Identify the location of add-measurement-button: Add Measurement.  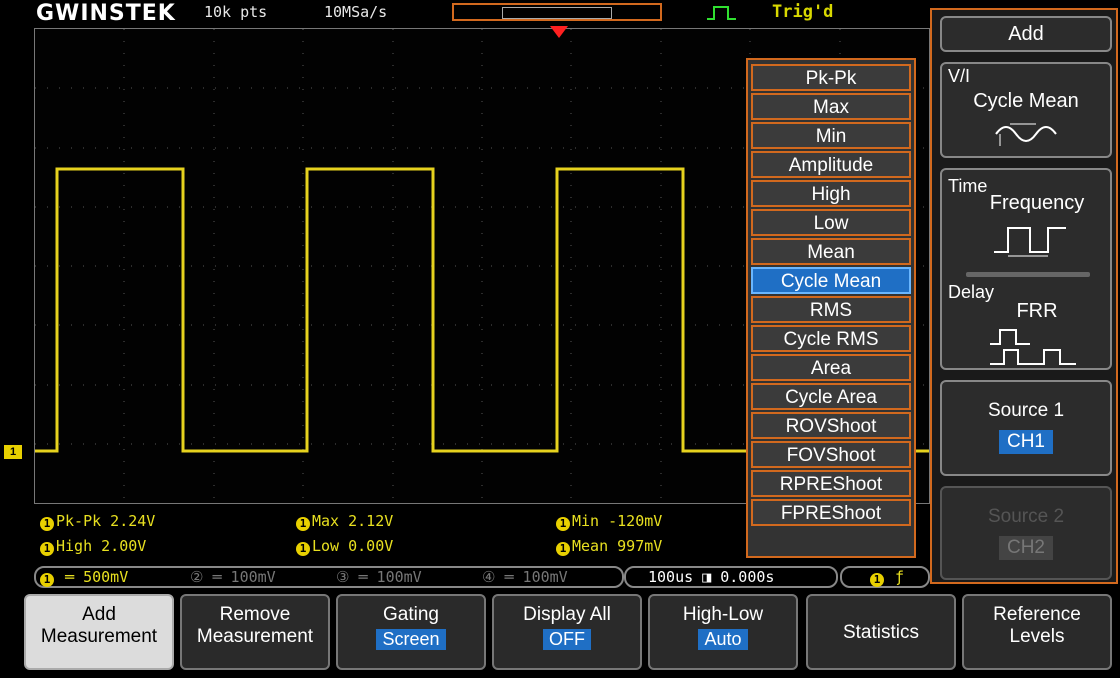
(99, 632).